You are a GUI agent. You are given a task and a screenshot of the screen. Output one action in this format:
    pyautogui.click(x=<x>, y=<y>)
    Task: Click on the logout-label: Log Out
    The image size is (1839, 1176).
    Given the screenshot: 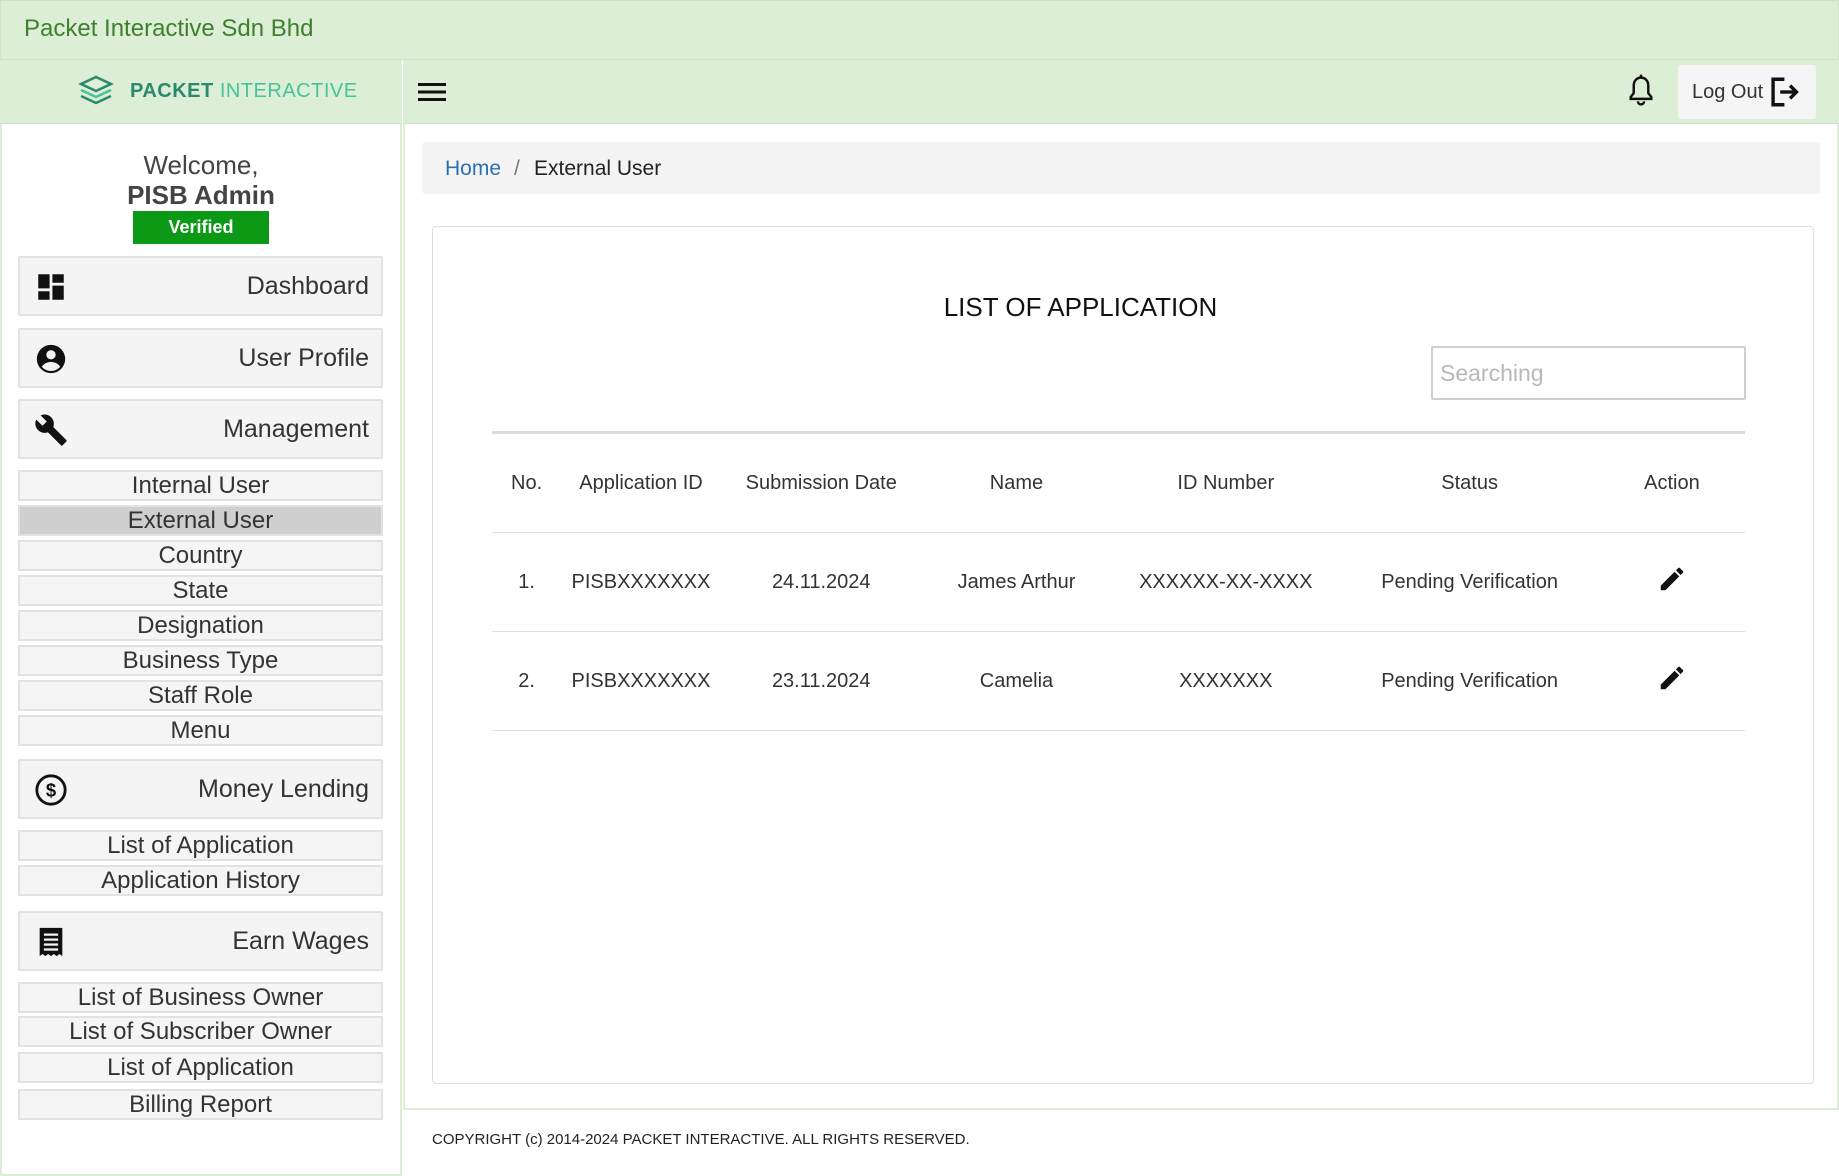 What is the action you would take?
    pyautogui.click(x=1728, y=92)
    